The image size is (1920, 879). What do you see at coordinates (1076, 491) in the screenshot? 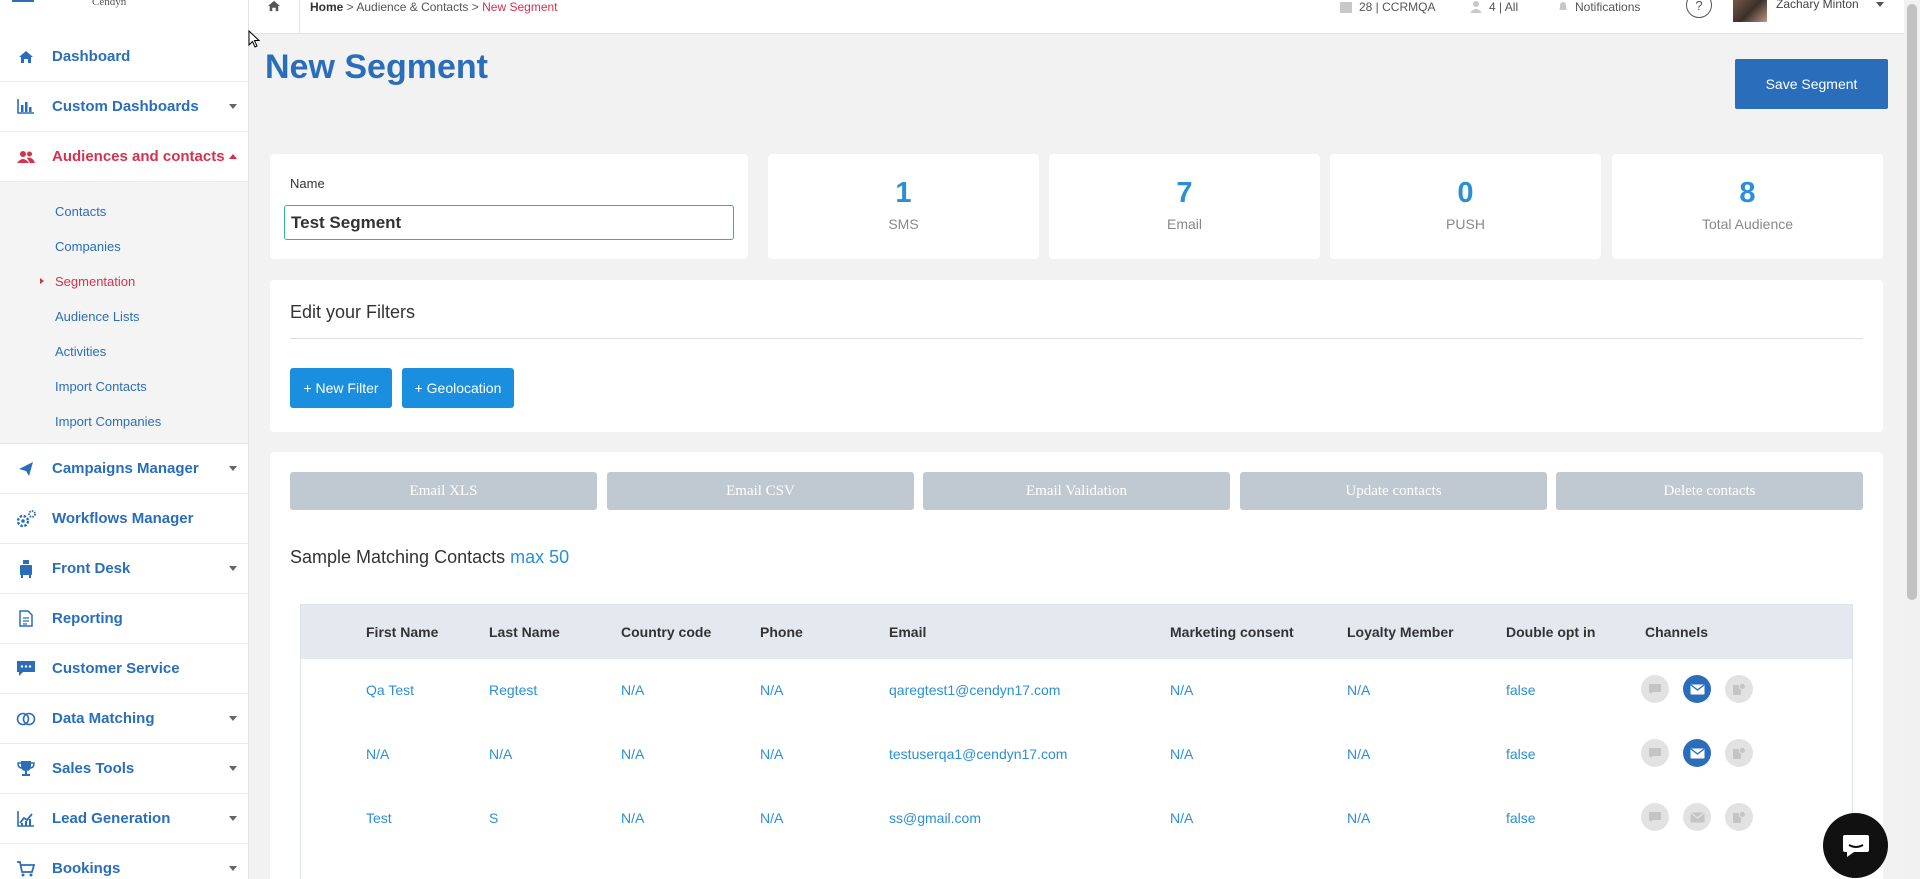
I see `email-validation-button: Email Validation` at bounding box center [1076, 491].